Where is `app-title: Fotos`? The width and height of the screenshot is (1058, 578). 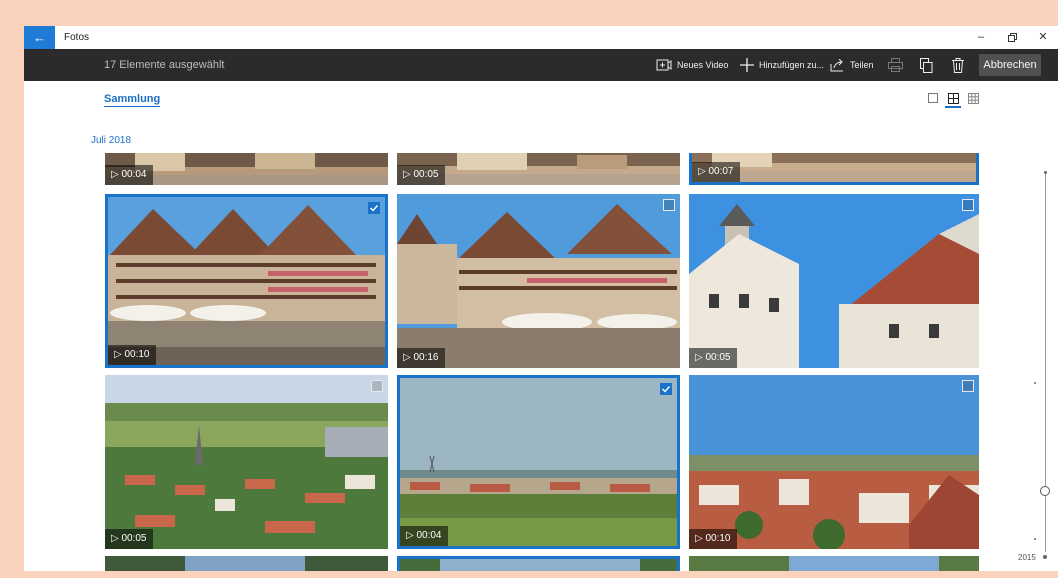
app-title: Fotos is located at coordinates (77, 37).